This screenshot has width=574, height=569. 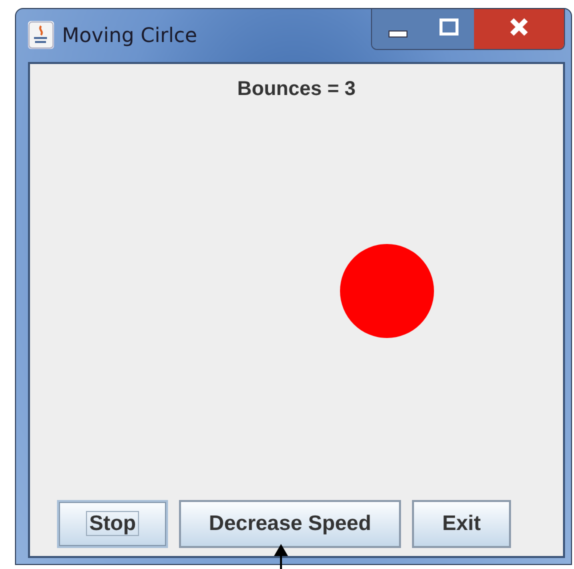 I want to click on minimize-button, so click(x=398, y=29).